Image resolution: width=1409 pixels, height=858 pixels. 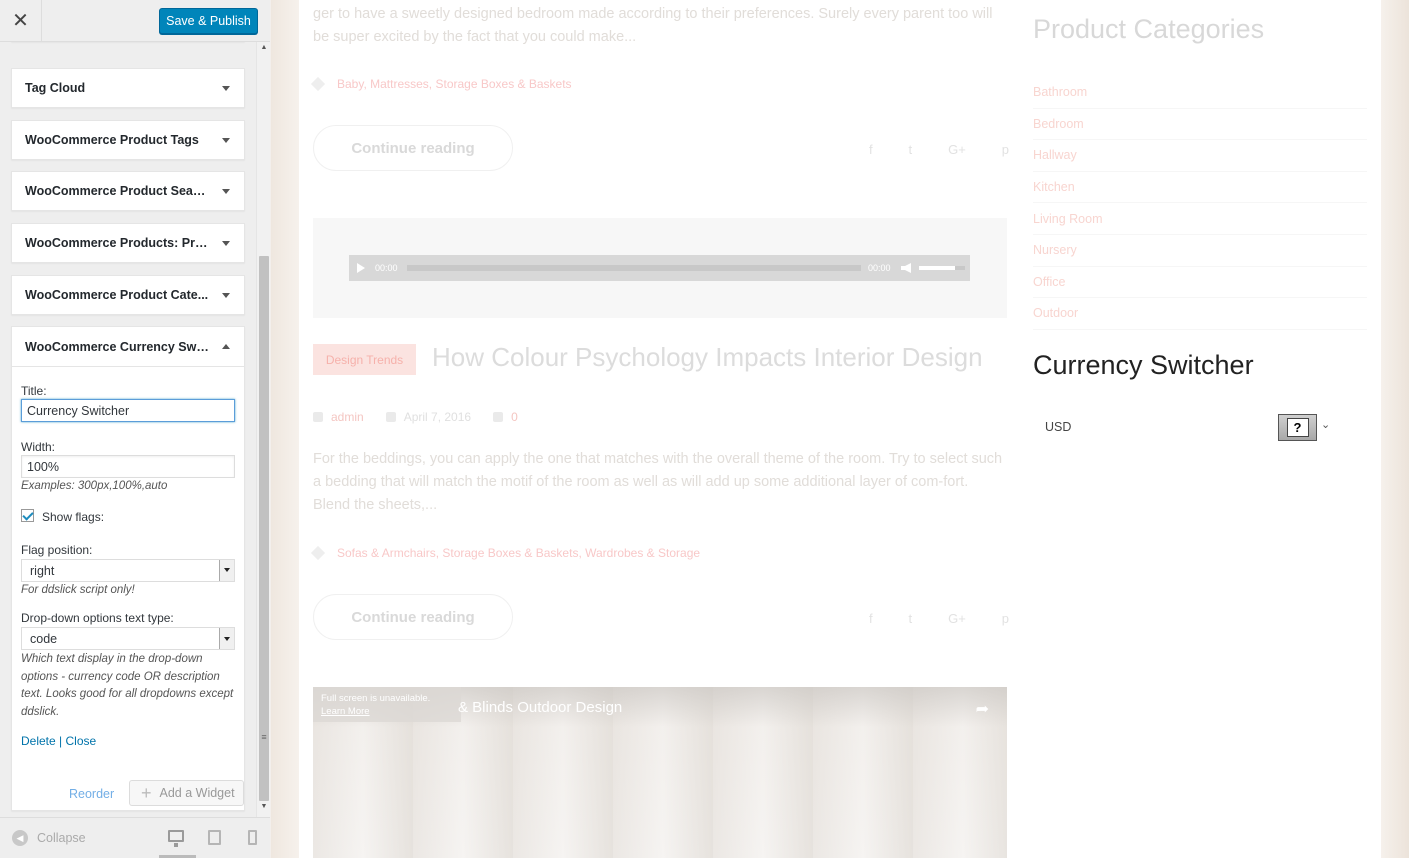 What do you see at coordinates (498, 417) in the screenshot?
I see `comment-icon` at bounding box center [498, 417].